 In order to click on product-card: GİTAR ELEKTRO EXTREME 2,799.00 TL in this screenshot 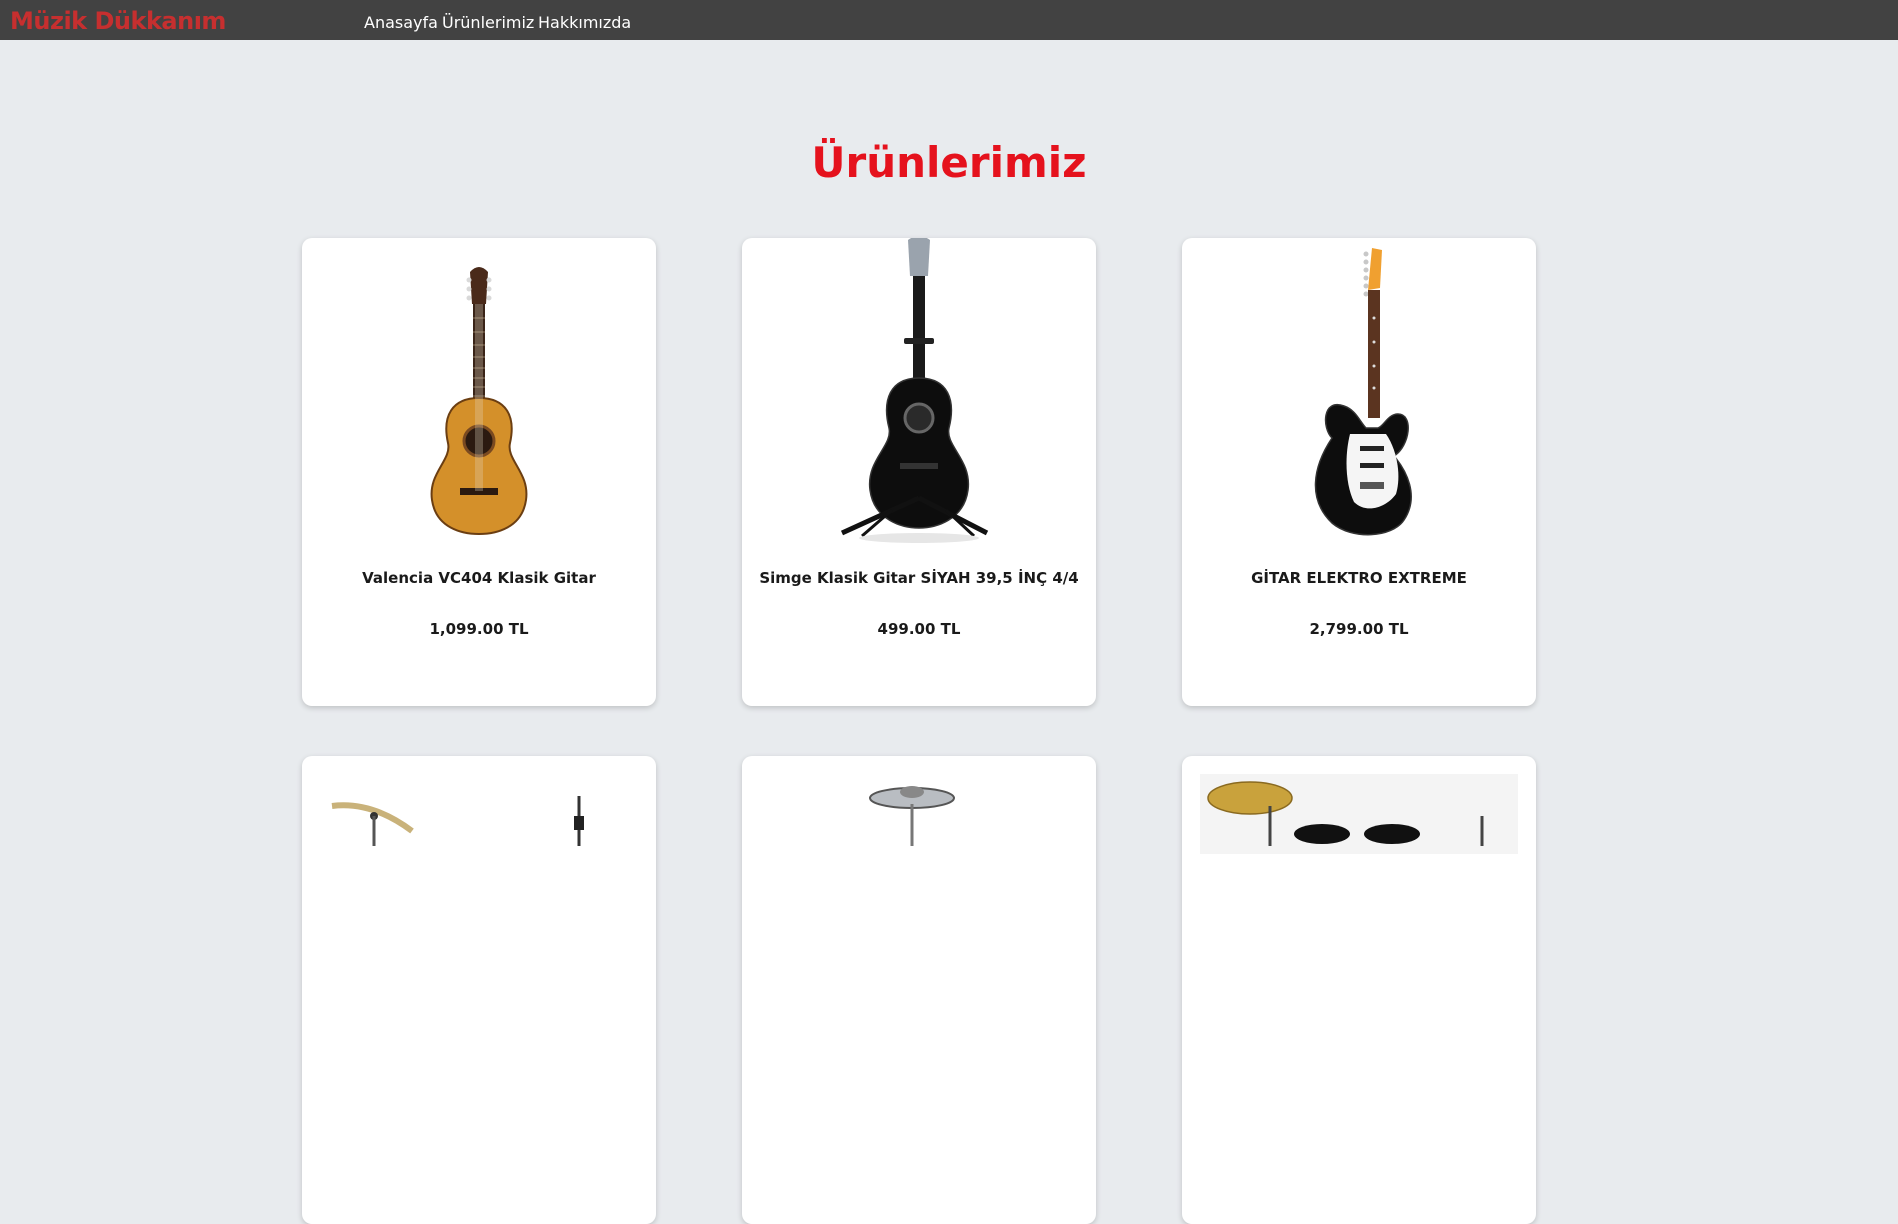, I will do `click(1359, 472)`.